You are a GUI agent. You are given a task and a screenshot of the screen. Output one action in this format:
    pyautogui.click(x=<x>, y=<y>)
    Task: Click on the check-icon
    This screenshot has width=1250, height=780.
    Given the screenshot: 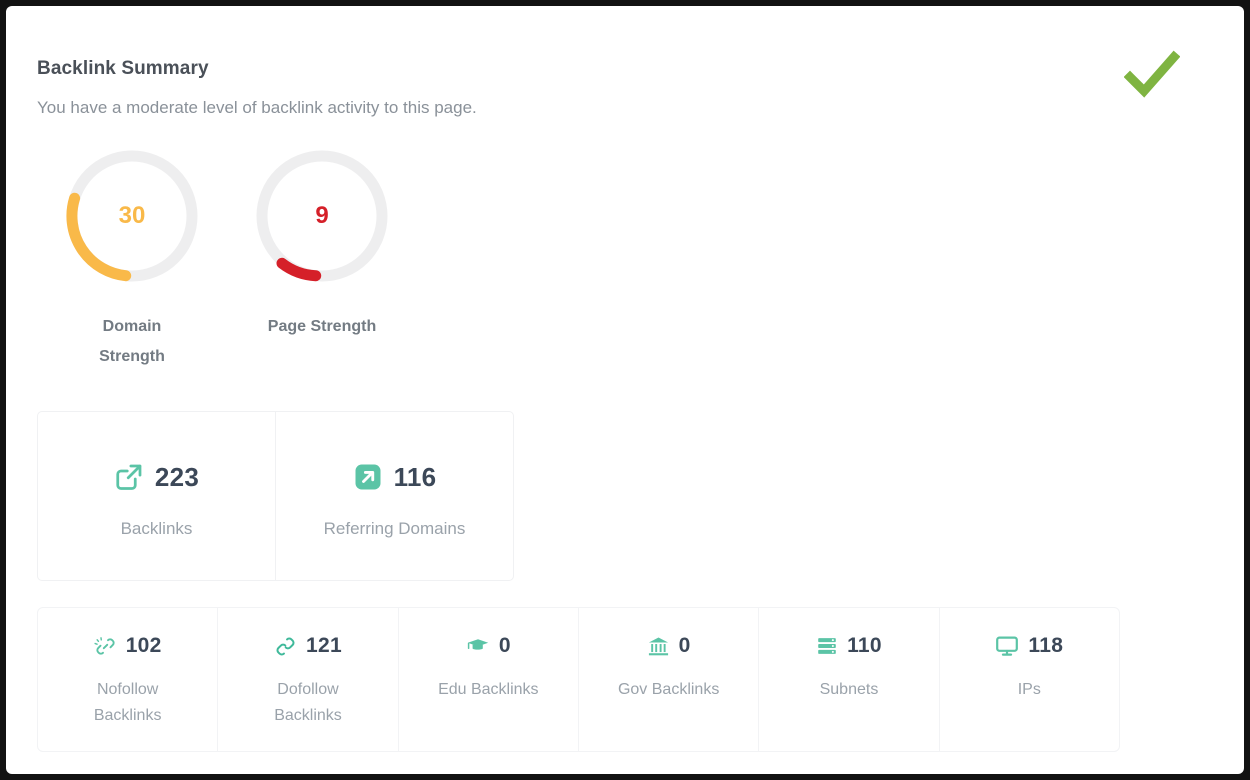 What is the action you would take?
    pyautogui.click(x=1152, y=74)
    